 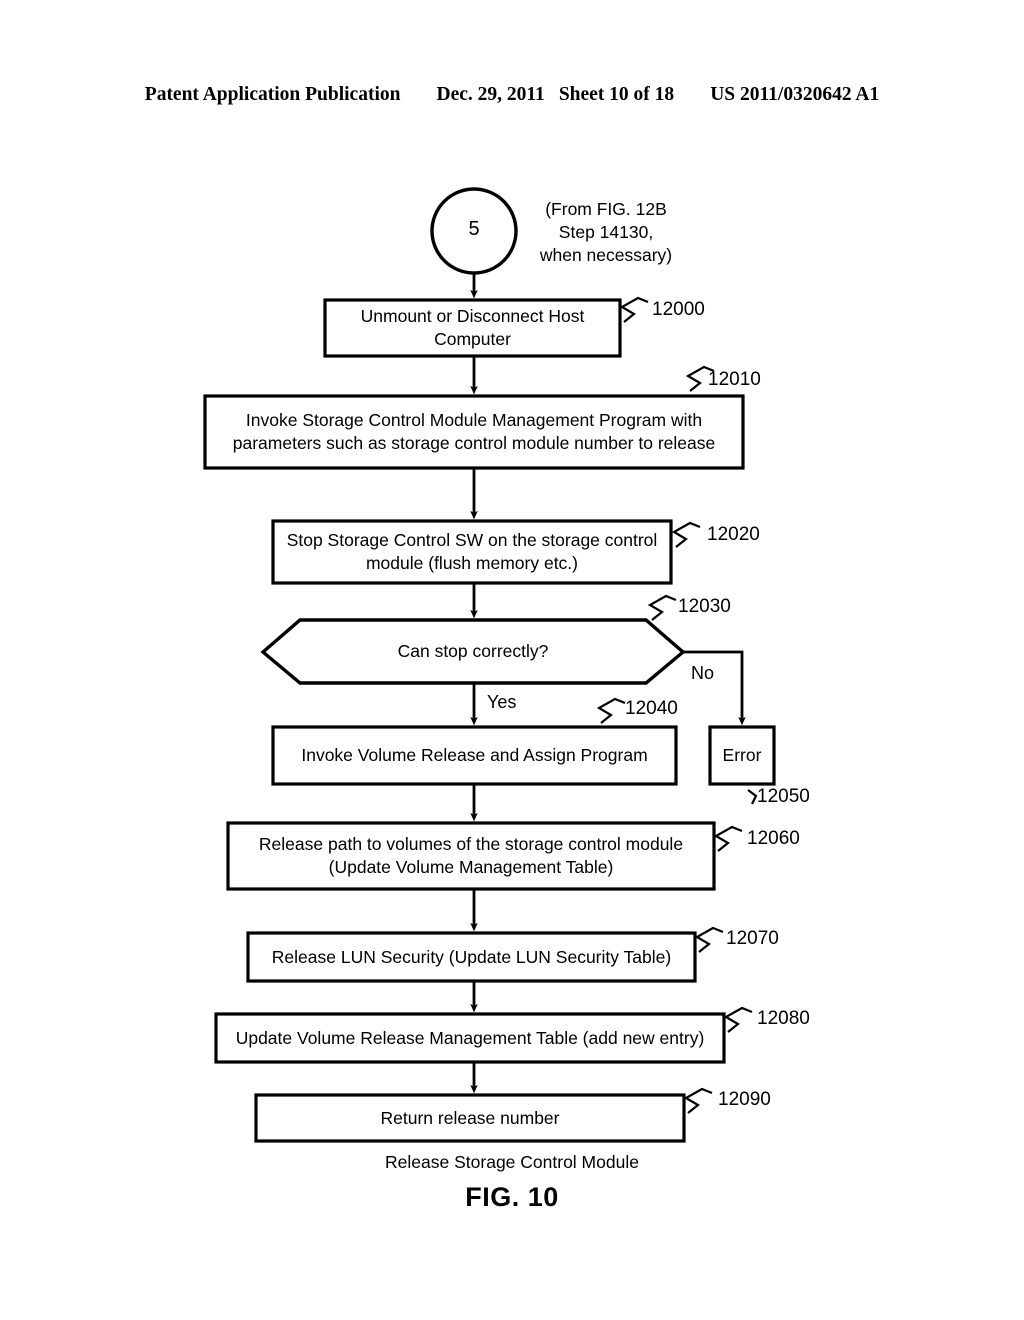 I want to click on branch-label-no: No, so click(x=703, y=673).